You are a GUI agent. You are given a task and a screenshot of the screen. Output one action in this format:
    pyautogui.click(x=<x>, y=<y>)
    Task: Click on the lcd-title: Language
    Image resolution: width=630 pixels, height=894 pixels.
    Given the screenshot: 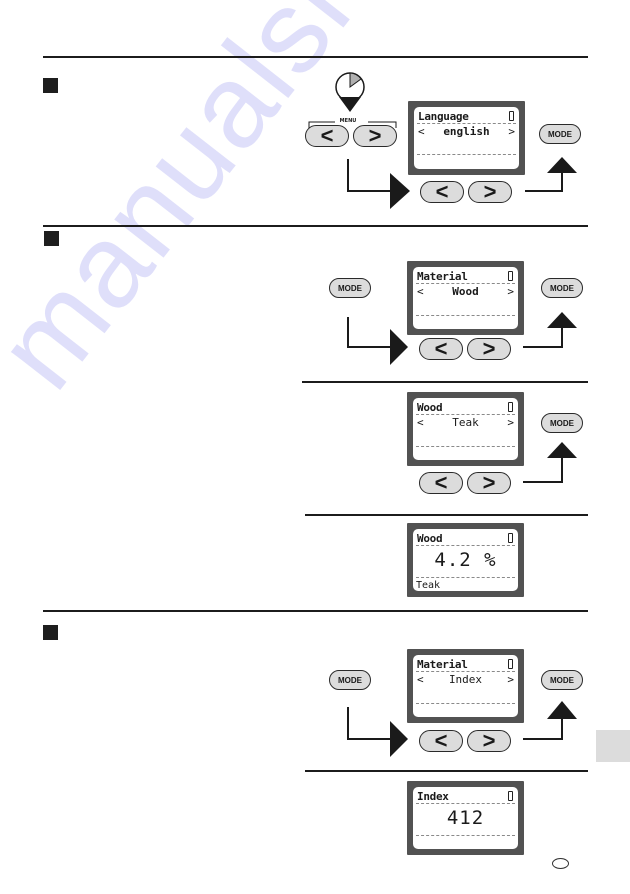 What is the action you would take?
    pyautogui.click(x=443, y=116)
    